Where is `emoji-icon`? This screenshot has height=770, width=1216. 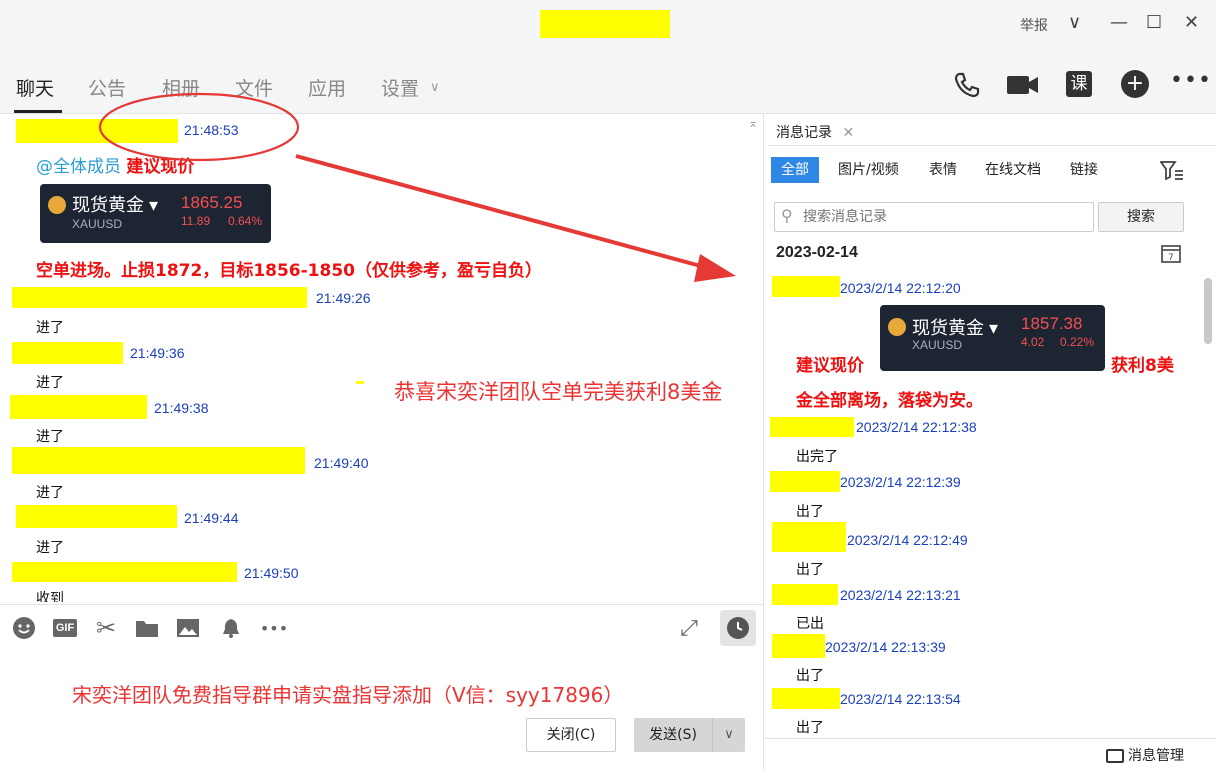
emoji-icon is located at coordinates (24, 628).